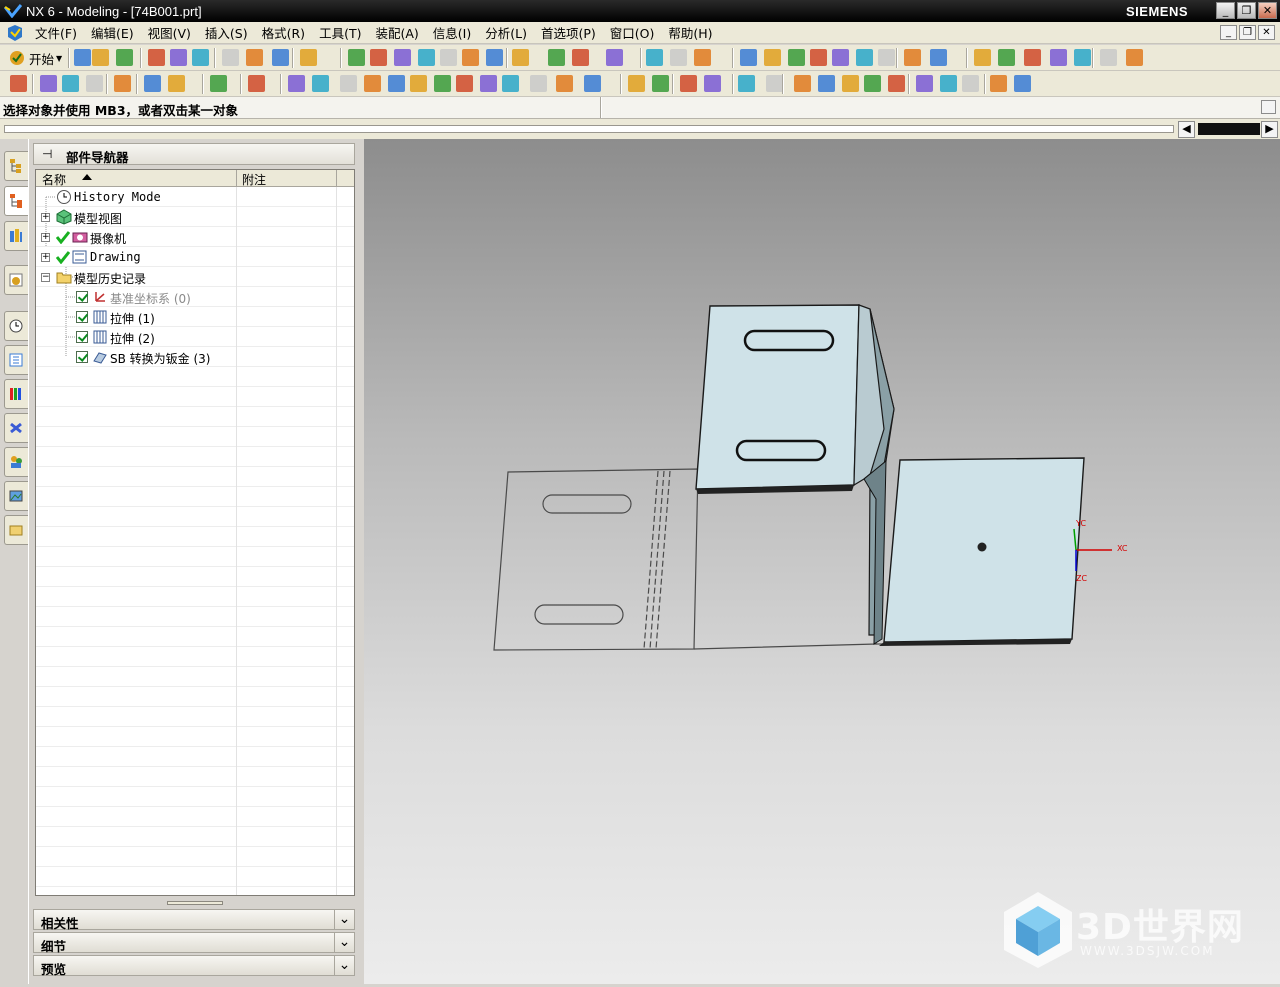 The width and height of the screenshot is (1280, 987). I want to click on scroll-left-button: ◀, so click(1186, 129).